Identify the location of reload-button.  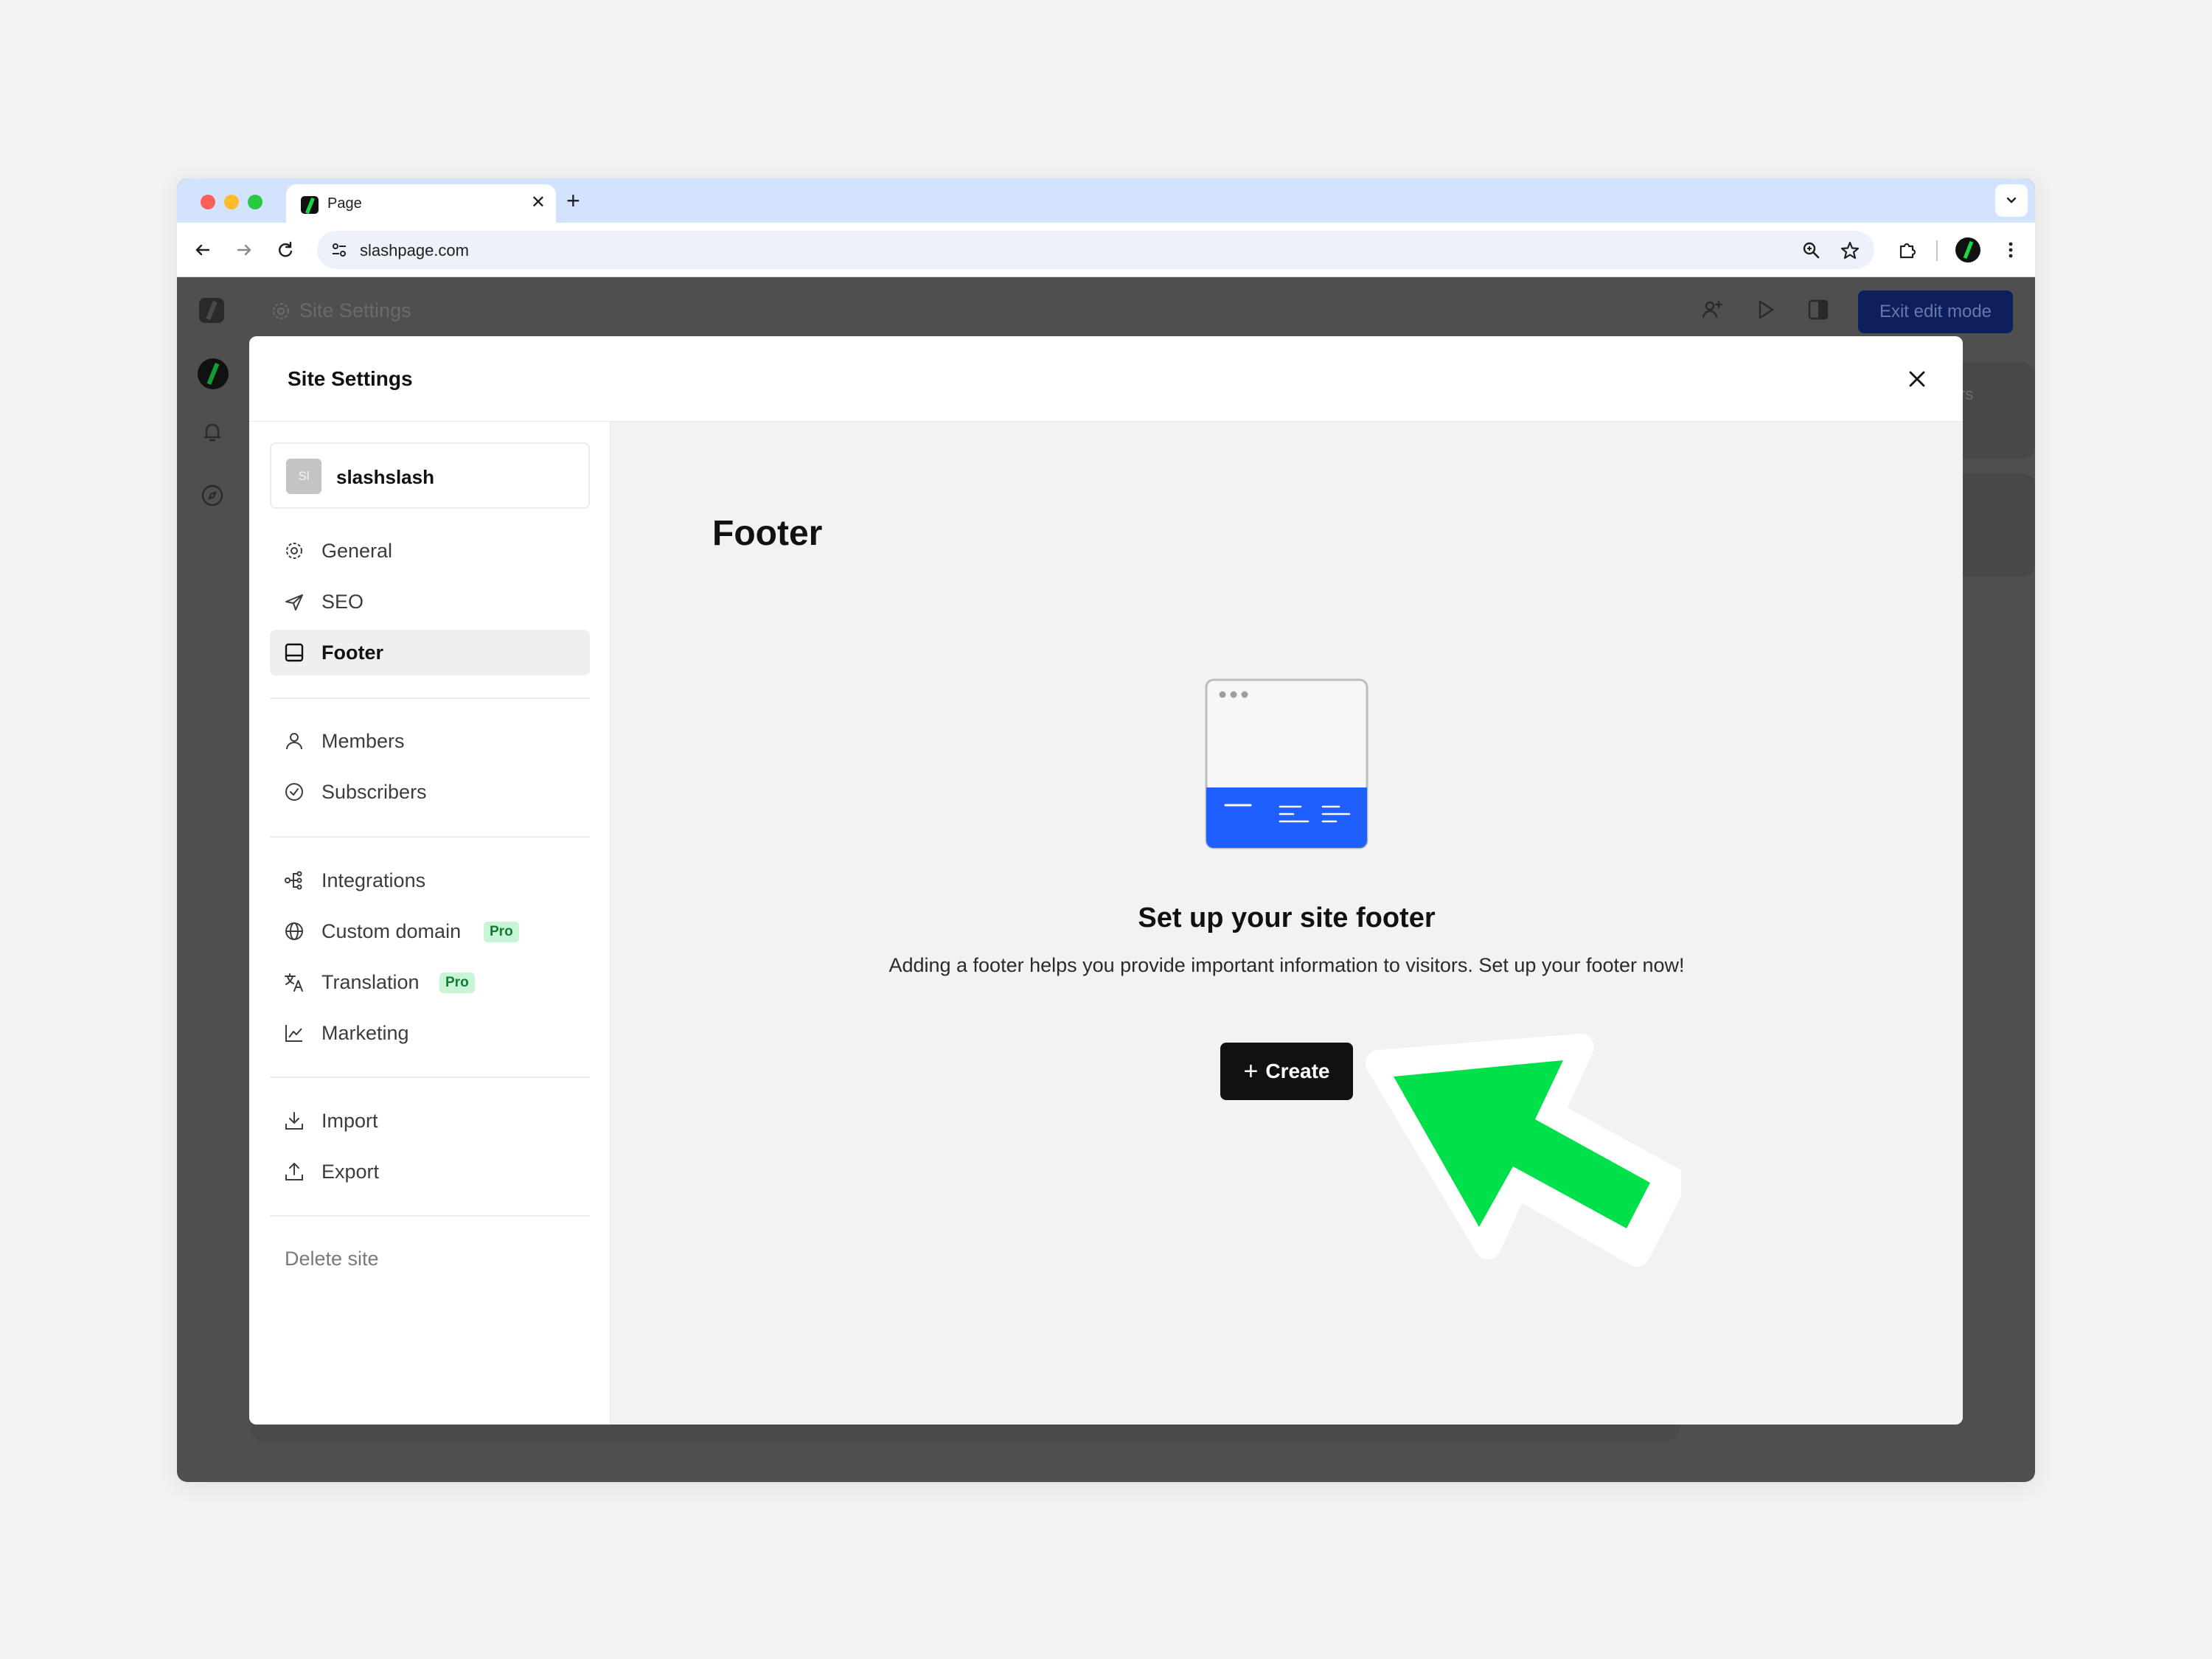
(285, 249).